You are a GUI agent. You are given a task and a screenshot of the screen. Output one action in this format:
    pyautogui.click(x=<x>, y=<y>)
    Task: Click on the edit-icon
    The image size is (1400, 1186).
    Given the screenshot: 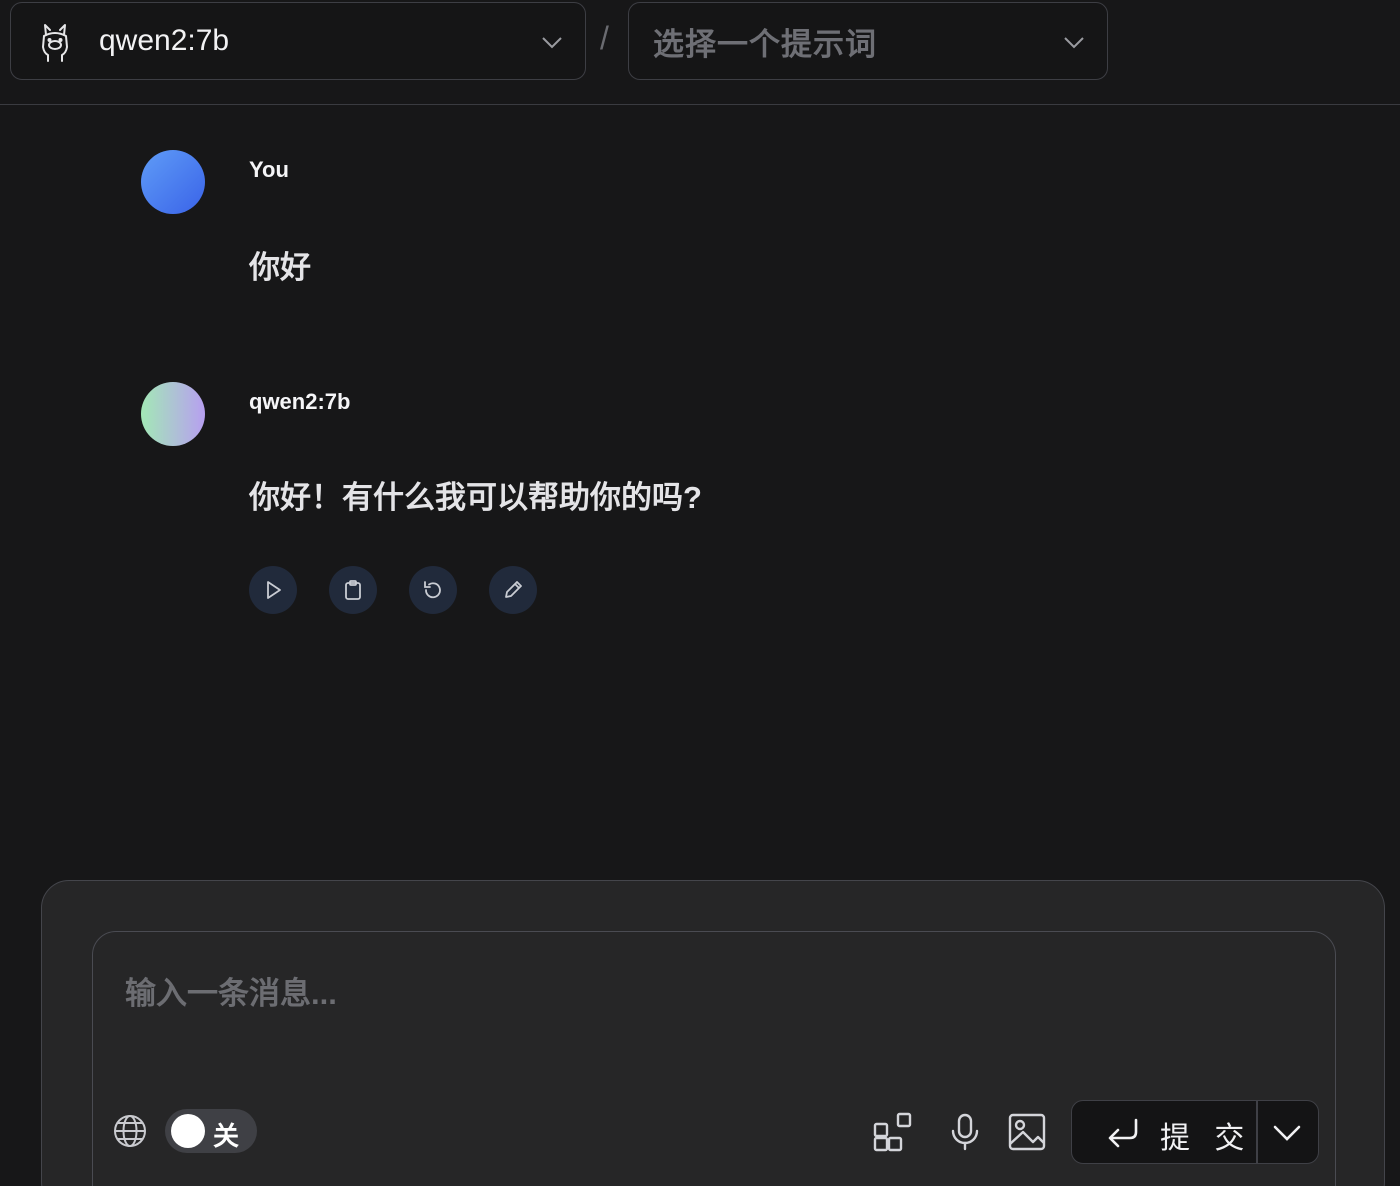 What is the action you would take?
    pyautogui.click(x=513, y=589)
    